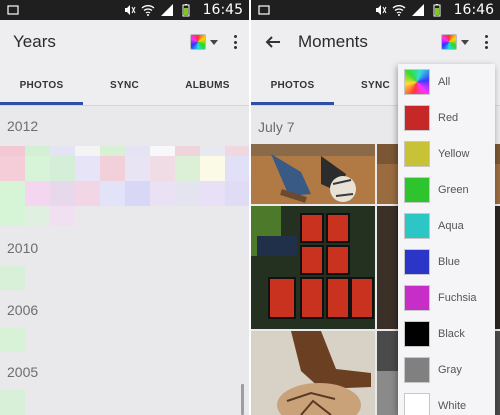  Describe the element at coordinates (454, 154) in the screenshot. I see `color-option-label: Yellow` at that location.